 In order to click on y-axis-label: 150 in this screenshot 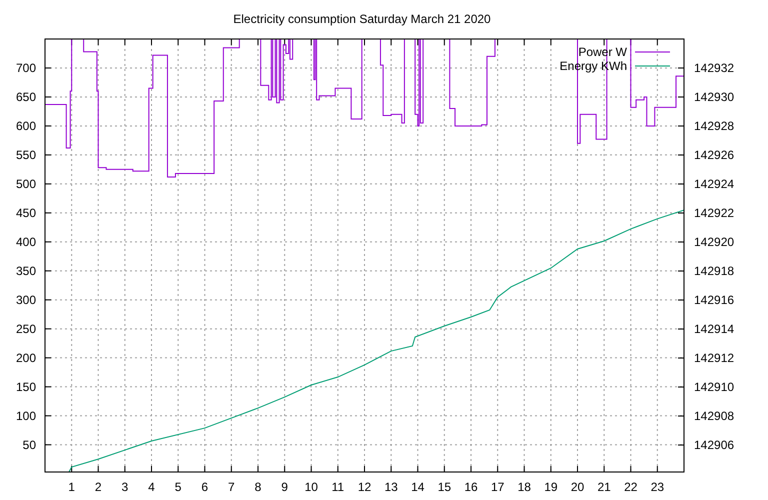, I will do `click(26, 387)`.